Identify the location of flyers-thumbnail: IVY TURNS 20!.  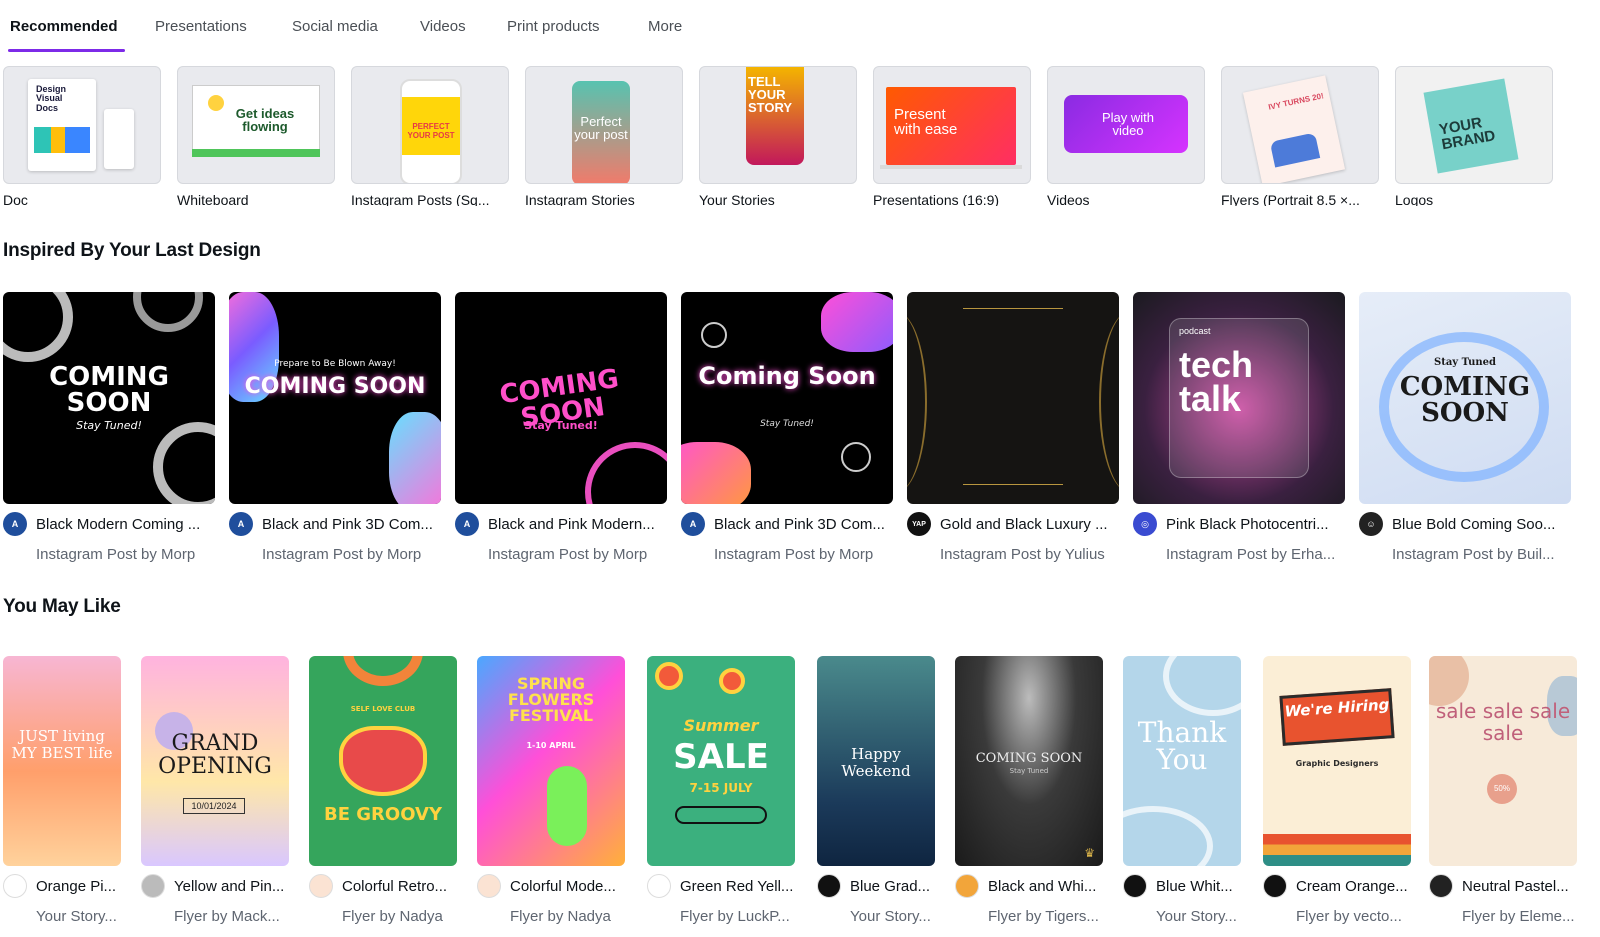
(1300, 125).